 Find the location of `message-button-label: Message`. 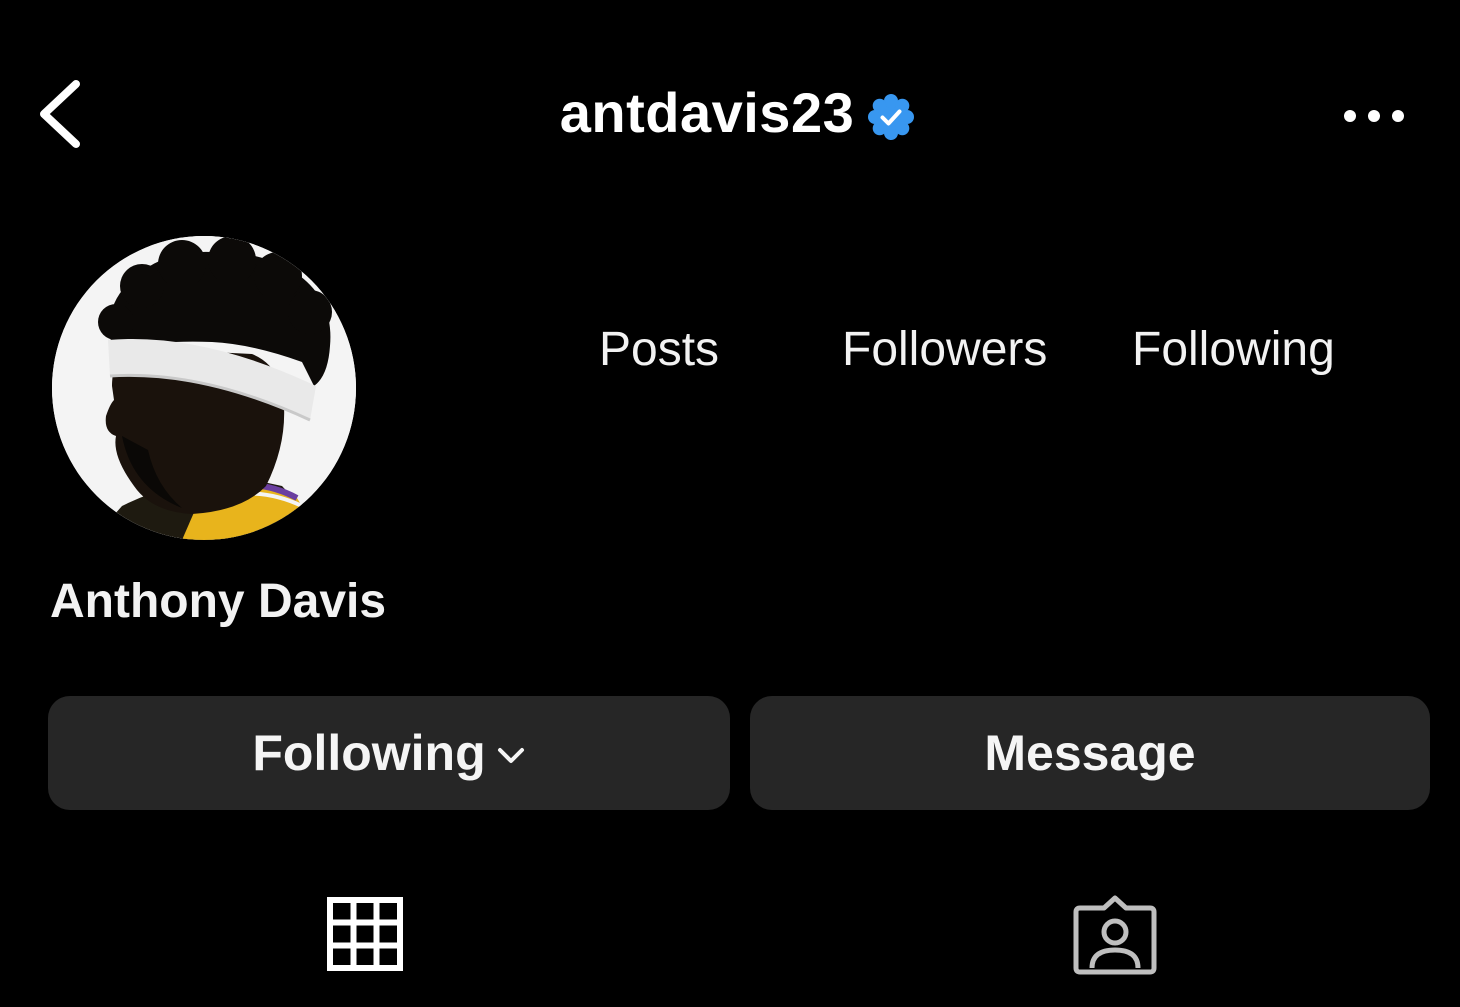

message-button-label: Message is located at coordinates (1090, 753).